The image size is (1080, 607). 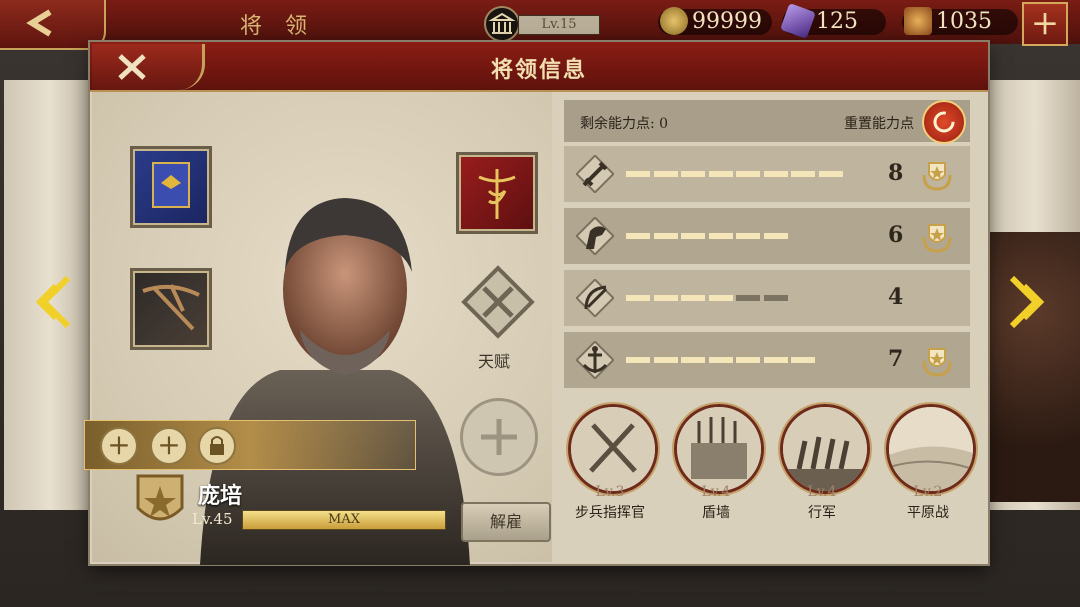 What do you see at coordinates (132, 67) in the screenshot?
I see `close-icon` at bounding box center [132, 67].